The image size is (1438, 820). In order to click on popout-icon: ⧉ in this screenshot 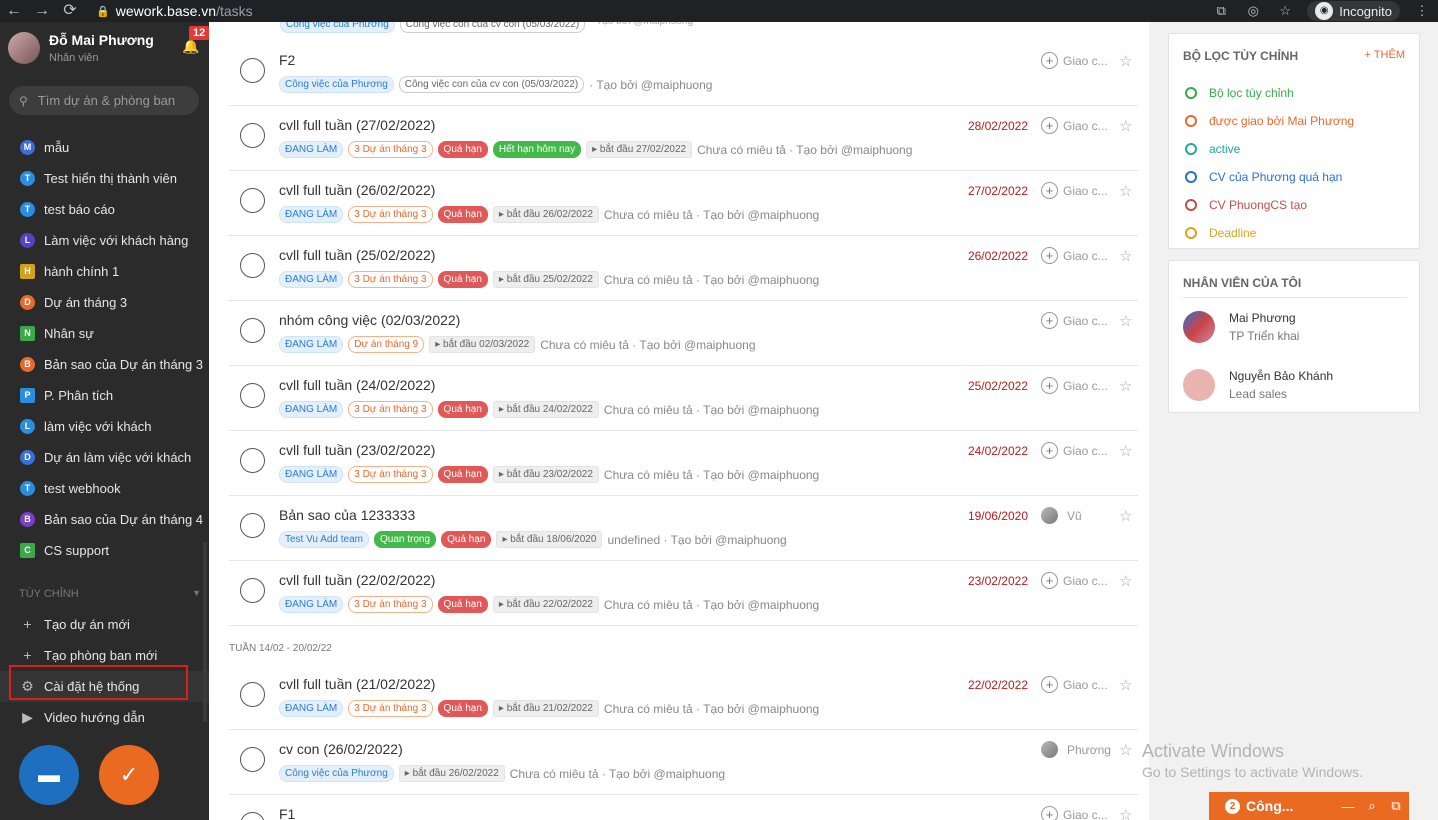, I will do `click(1396, 806)`.